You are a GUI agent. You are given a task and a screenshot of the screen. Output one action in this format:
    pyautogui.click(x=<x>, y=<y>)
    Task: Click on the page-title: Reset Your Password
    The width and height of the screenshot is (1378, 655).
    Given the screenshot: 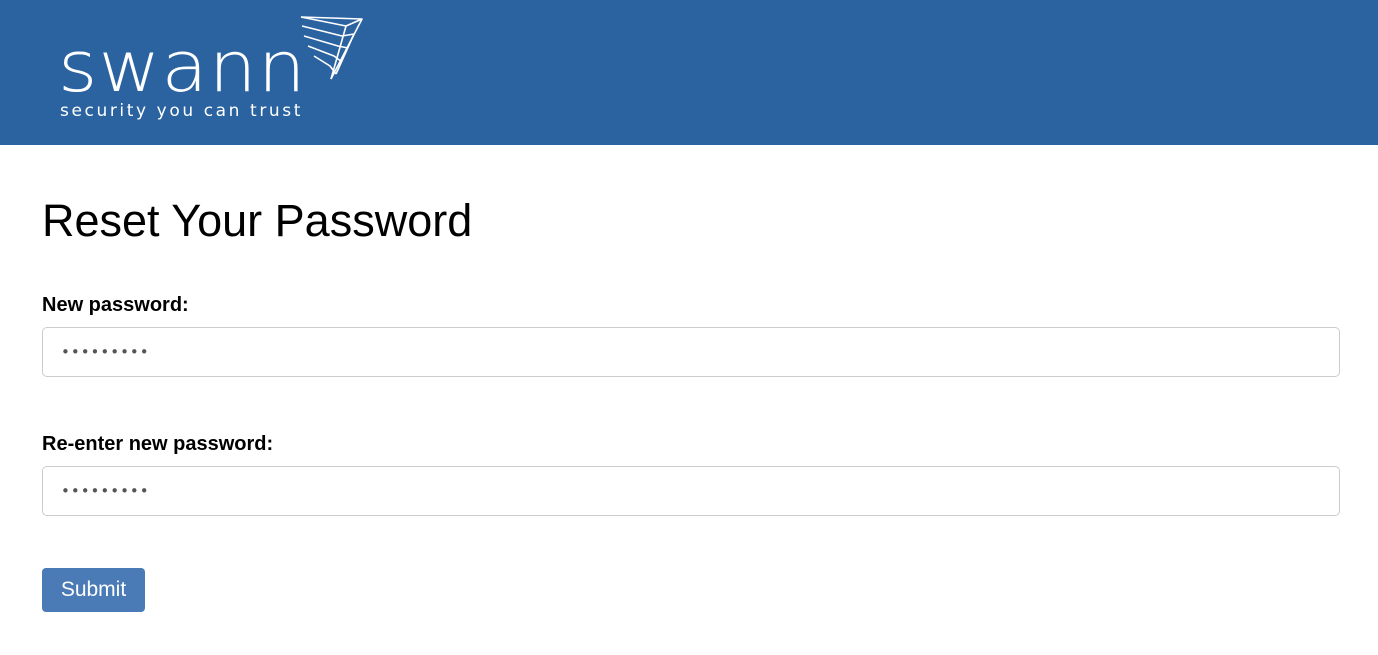 What is the action you would take?
    pyautogui.click(x=257, y=220)
    